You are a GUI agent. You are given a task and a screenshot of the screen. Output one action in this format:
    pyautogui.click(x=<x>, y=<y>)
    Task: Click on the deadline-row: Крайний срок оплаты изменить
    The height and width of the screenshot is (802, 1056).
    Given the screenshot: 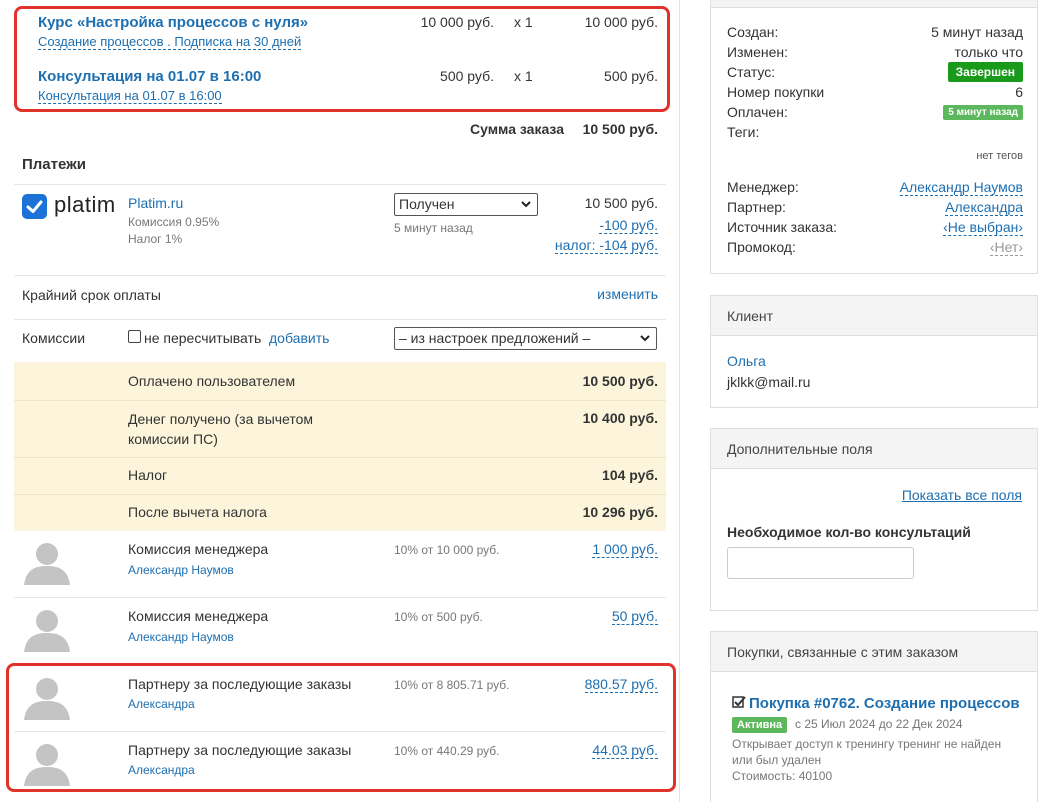 What is the action you would take?
    pyautogui.click(x=340, y=297)
    